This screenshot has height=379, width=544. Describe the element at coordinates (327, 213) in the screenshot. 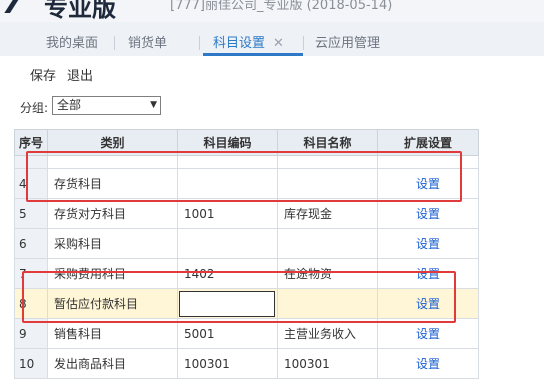

I see `row-name: 库存现金` at that location.